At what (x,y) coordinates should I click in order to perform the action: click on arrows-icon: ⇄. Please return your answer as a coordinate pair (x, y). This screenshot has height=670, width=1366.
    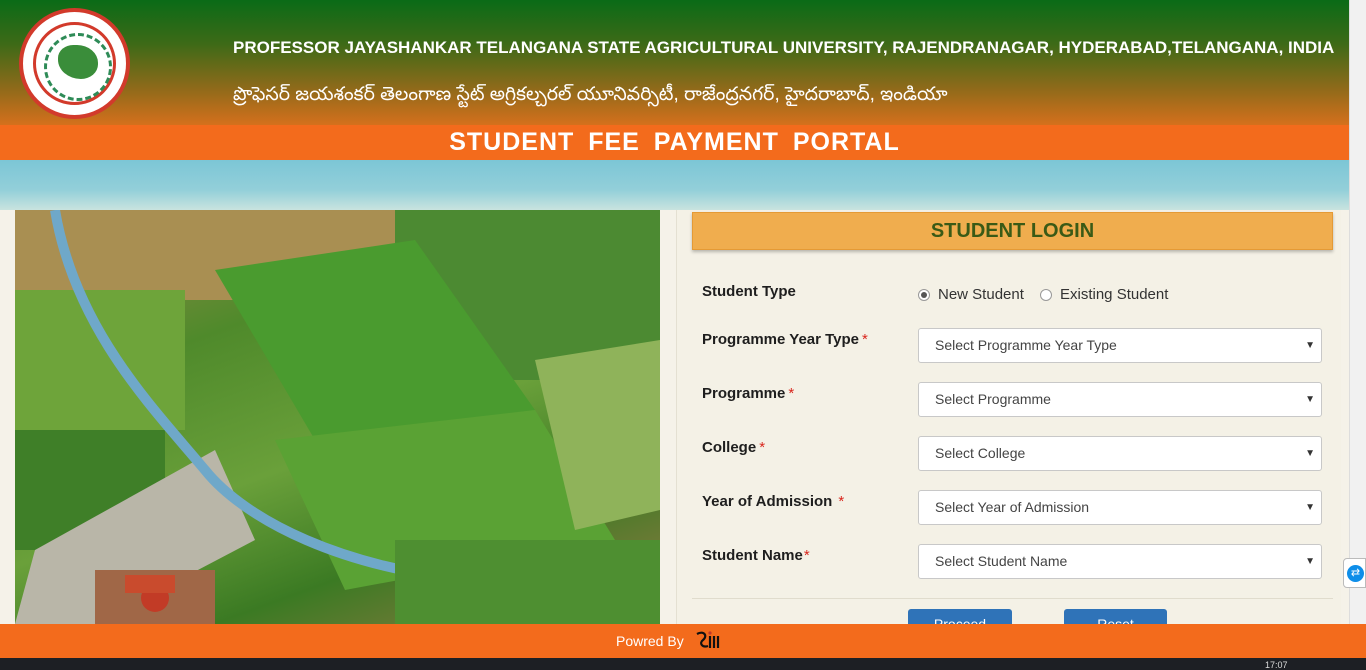
    Looking at the image, I should click on (1355, 573).